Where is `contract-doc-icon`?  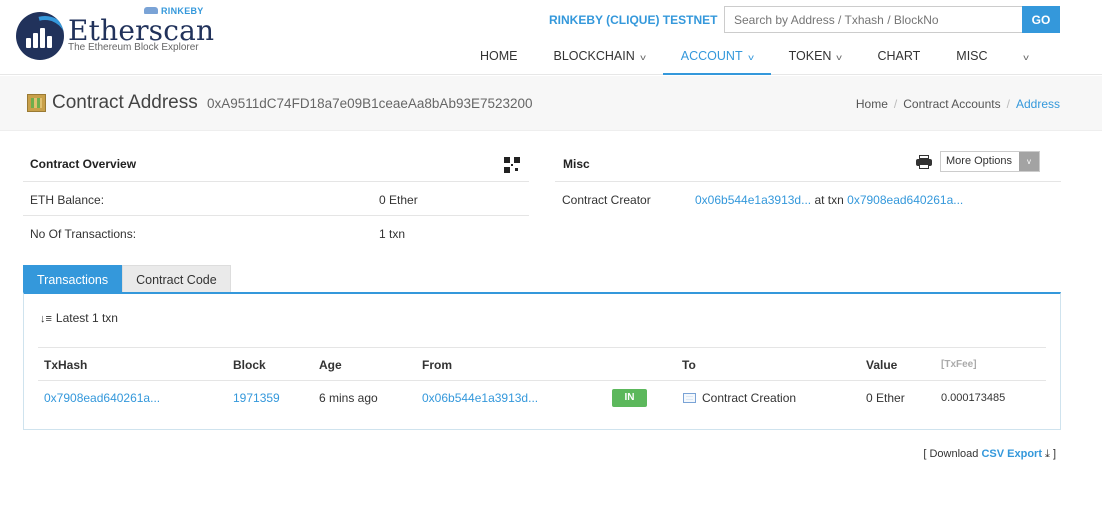
contract-doc-icon is located at coordinates (689, 398).